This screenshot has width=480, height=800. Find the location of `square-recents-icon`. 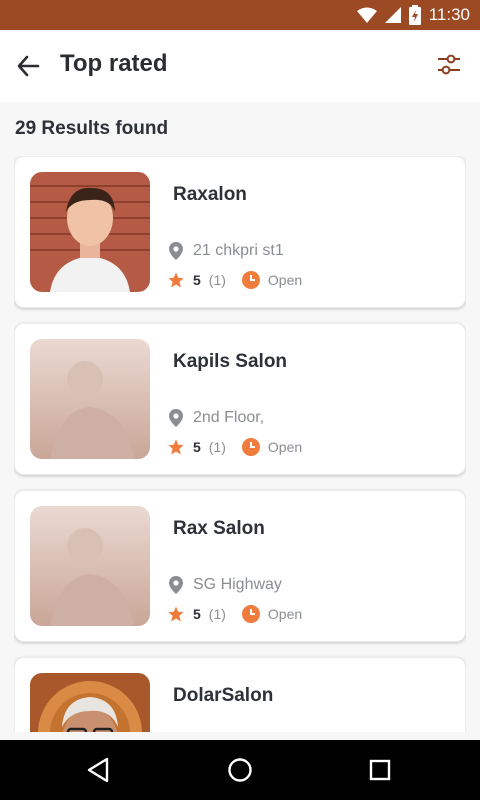

square-recents-icon is located at coordinates (380, 770).